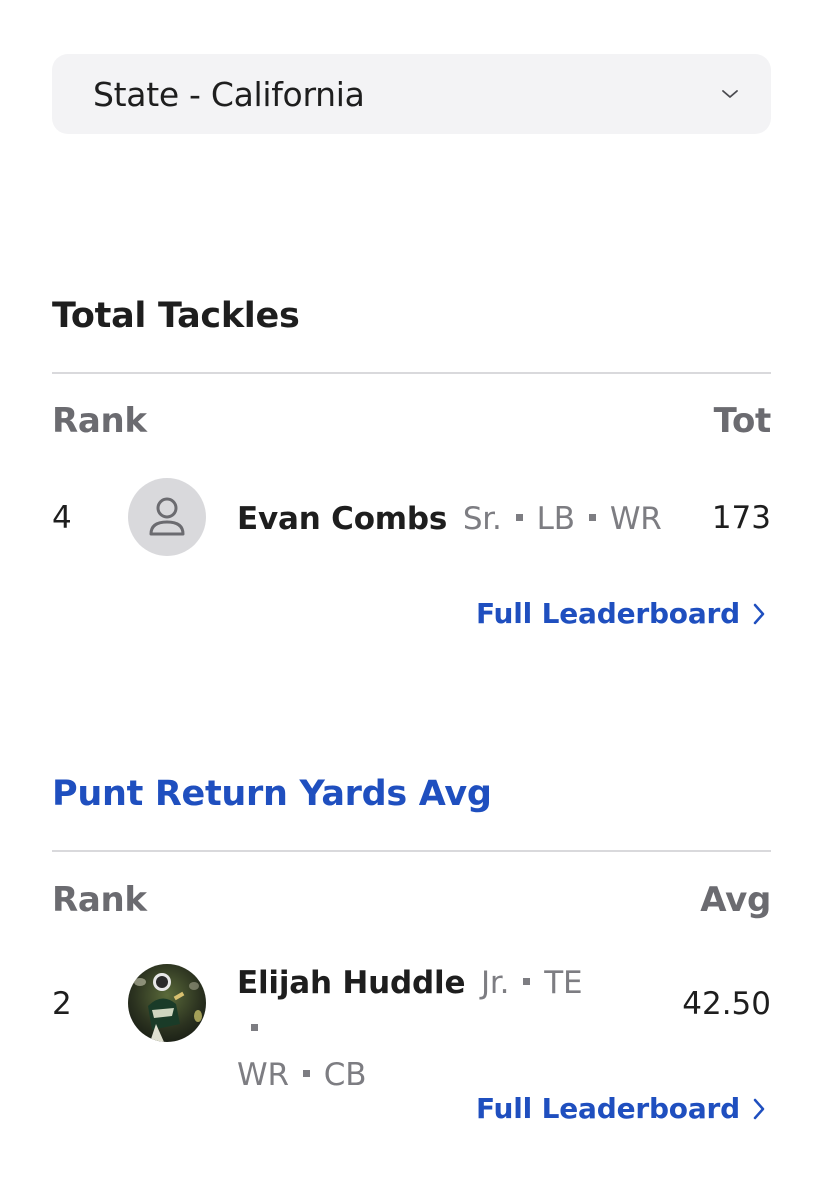 This screenshot has width=823, height=1200. I want to click on player-photo, so click(167, 1003).